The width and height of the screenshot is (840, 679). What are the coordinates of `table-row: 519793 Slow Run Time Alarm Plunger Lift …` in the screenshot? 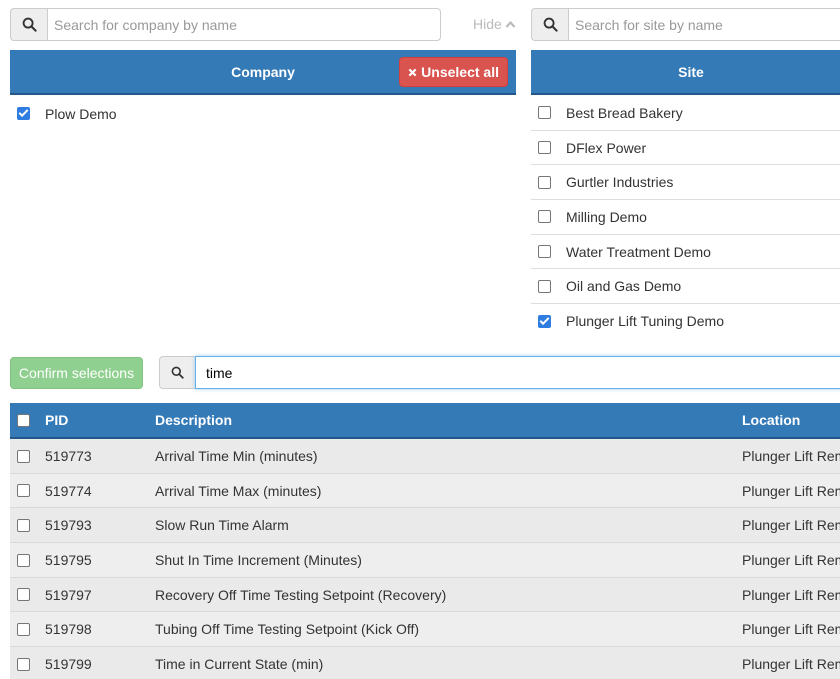 It's located at (425, 526).